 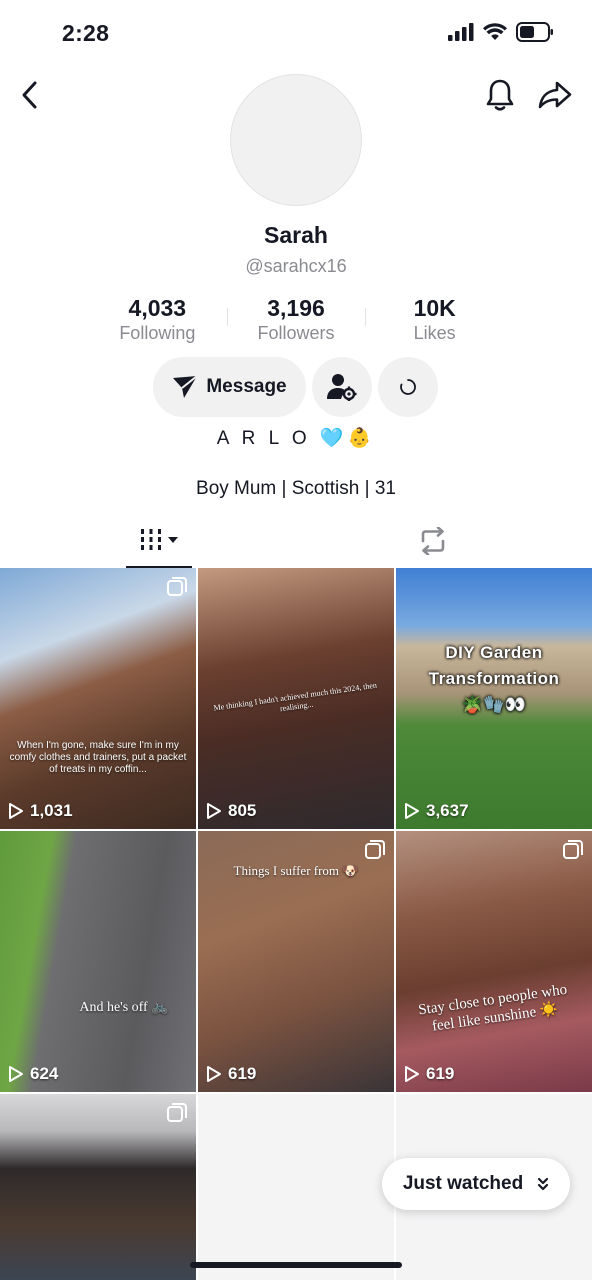 I want to click on notifications-button, so click(x=500, y=95).